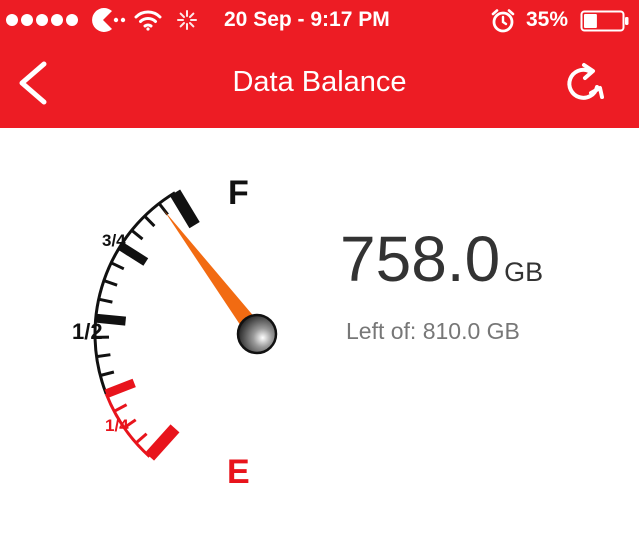 The image size is (639, 540). Describe the element at coordinates (134, 293) in the screenshot. I see `gauge-arc-normal` at that location.